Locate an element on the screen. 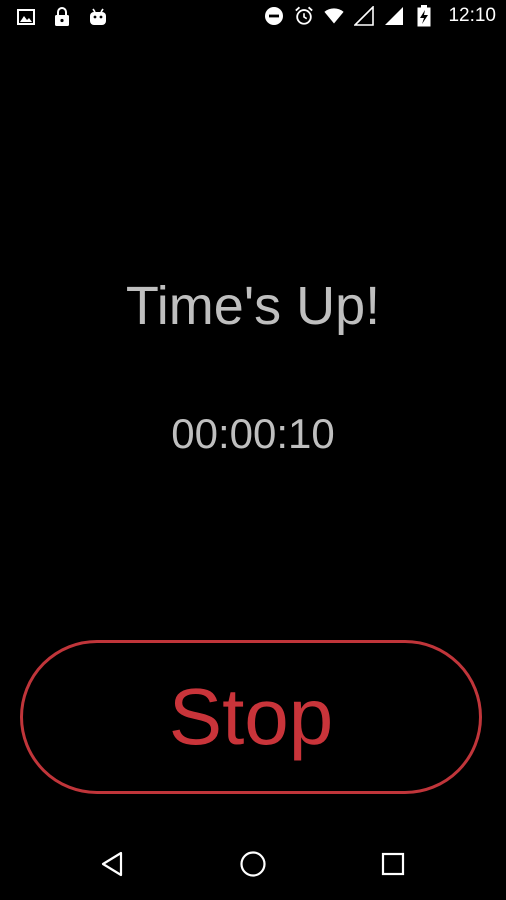 This screenshot has width=506, height=900. signal-full-icon is located at coordinates (394, 16).